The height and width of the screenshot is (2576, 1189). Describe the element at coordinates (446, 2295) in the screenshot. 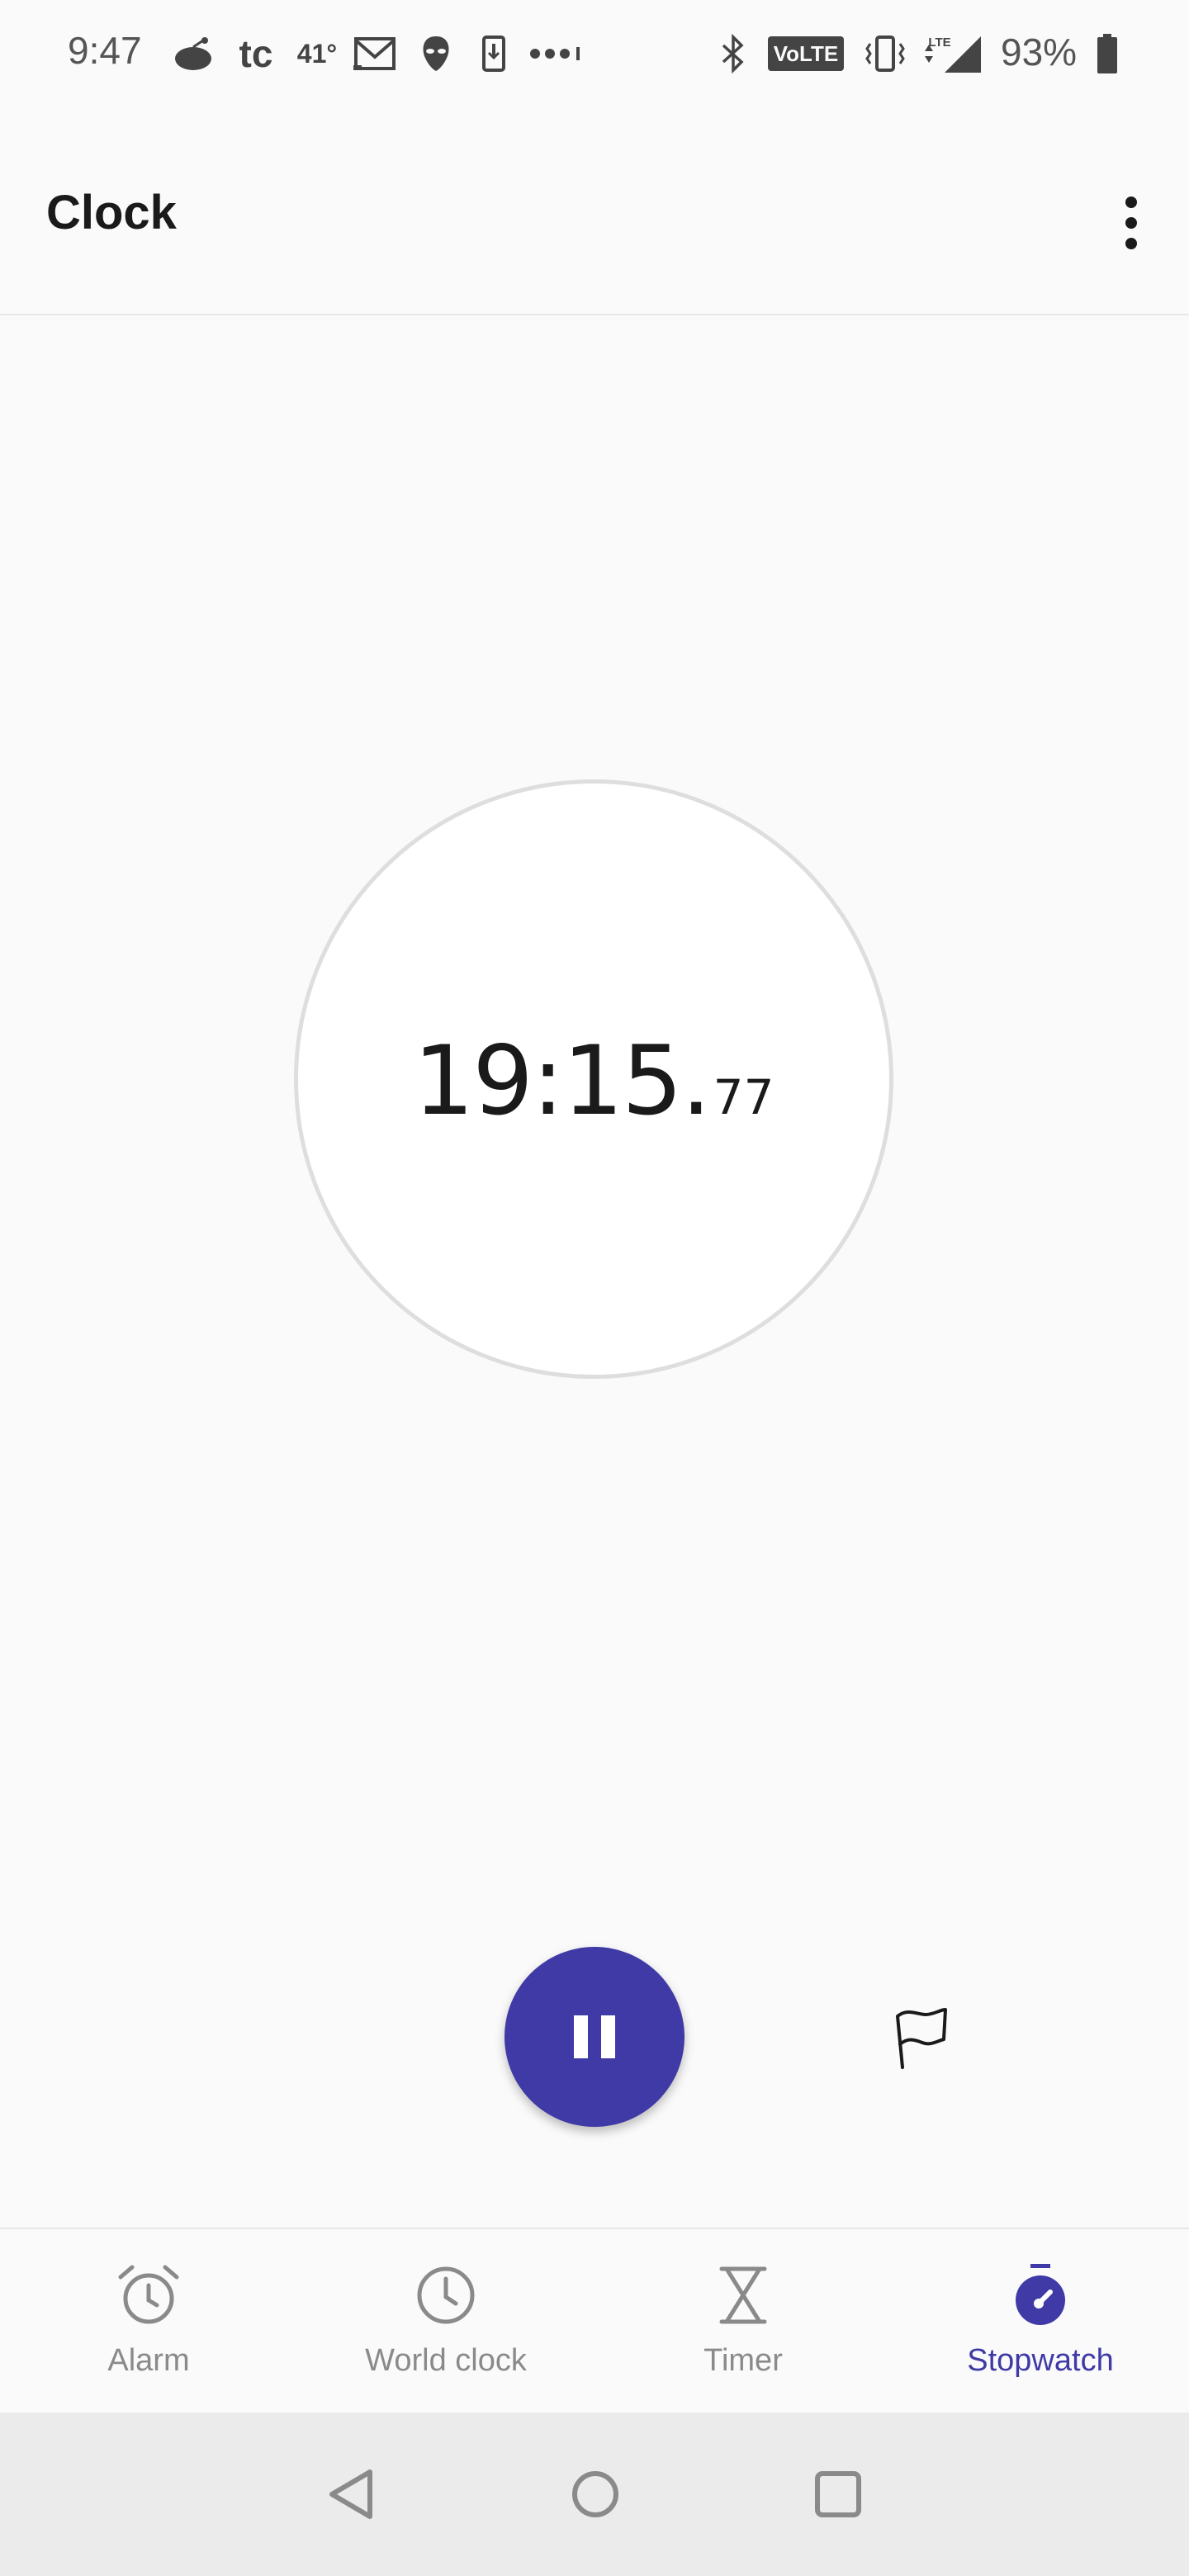

I see `clock-icon` at that location.